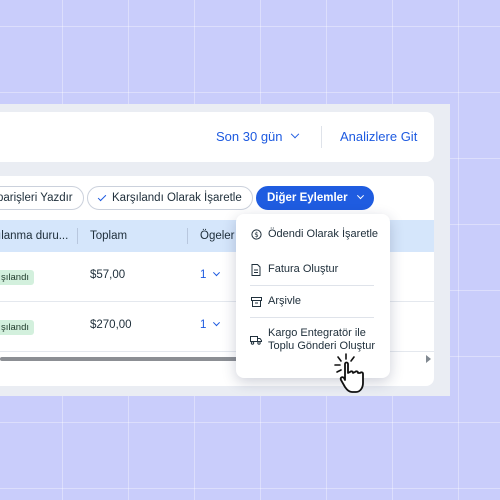 Image resolution: width=500 pixels, height=500 pixels. I want to click on analytics-link: Analizlere Git, so click(378, 136).